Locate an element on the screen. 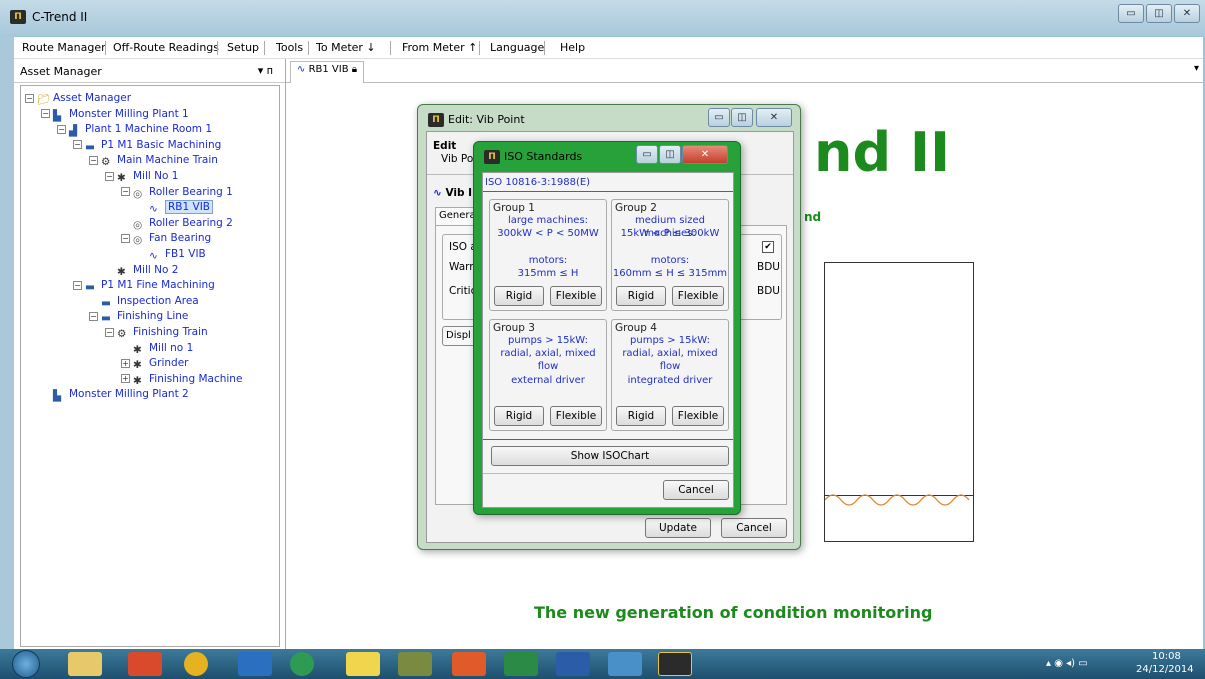 Image resolution: width=1205 pixels, height=679 pixels. word-icon is located at coordinates (573, 664).